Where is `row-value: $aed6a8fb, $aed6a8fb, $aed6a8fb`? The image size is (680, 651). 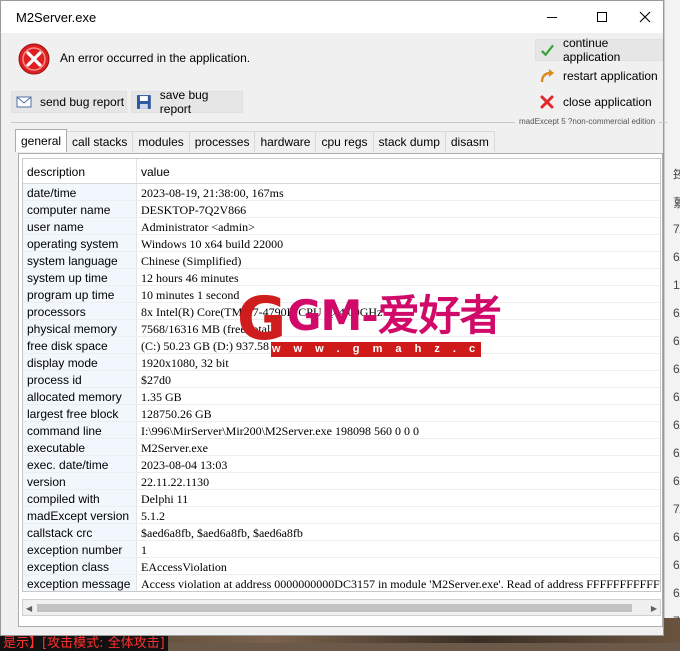 row-value: $aed6a8fb, $aed6a8fb, $aed6a8fb is located at coordinates (222, 533).